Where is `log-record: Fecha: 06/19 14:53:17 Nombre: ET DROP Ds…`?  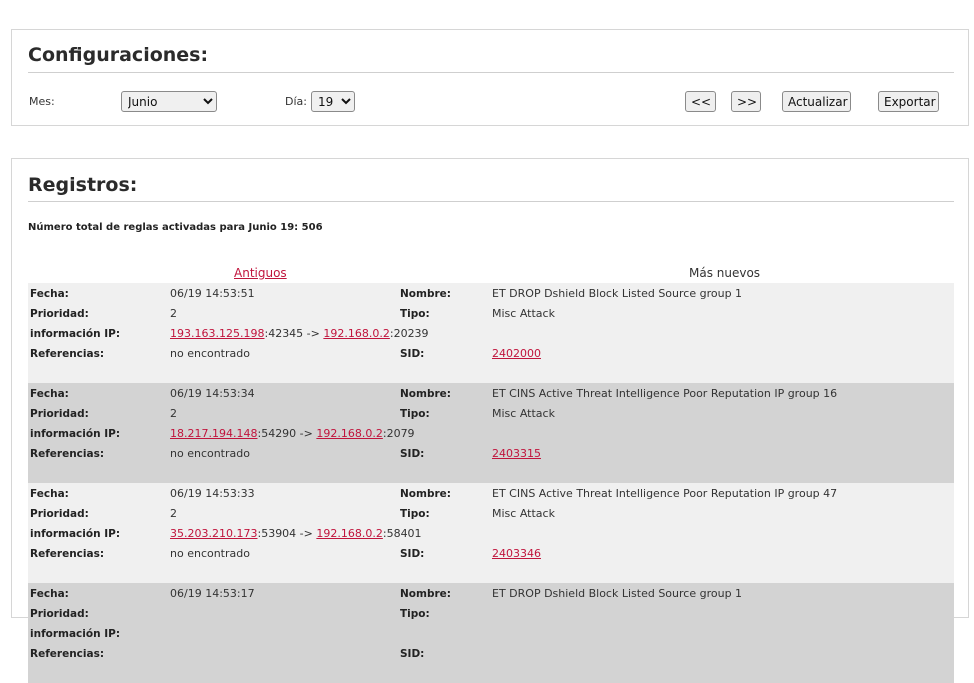 log-record: Fecha: 06/19 14:53:17 Nombre: ET DROP Ds… is located at coordinates (491, 633).